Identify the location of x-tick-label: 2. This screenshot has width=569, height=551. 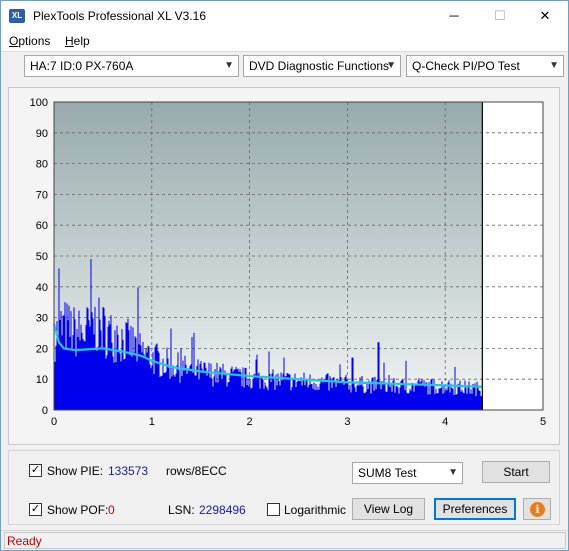
(250, 422).